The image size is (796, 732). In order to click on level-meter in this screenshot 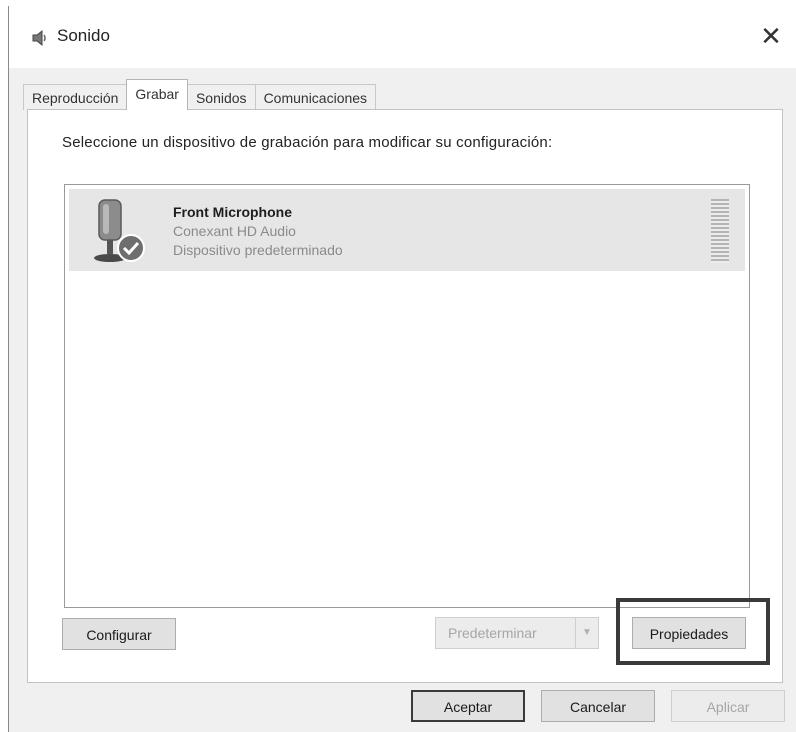, I will do `click(720, 231)`.